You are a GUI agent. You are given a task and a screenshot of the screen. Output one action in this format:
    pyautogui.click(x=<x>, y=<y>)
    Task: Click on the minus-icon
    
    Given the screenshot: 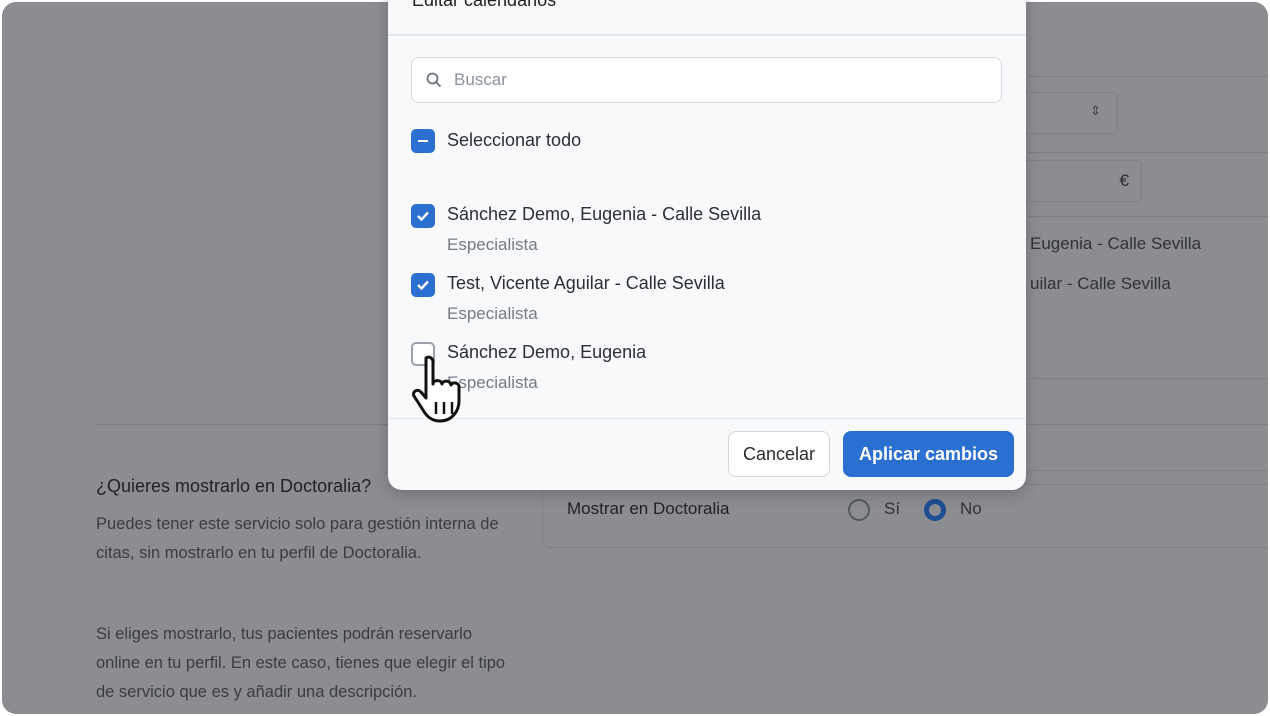 What is the action you would take?
    pyautogui.click(x=423, y=141)
    